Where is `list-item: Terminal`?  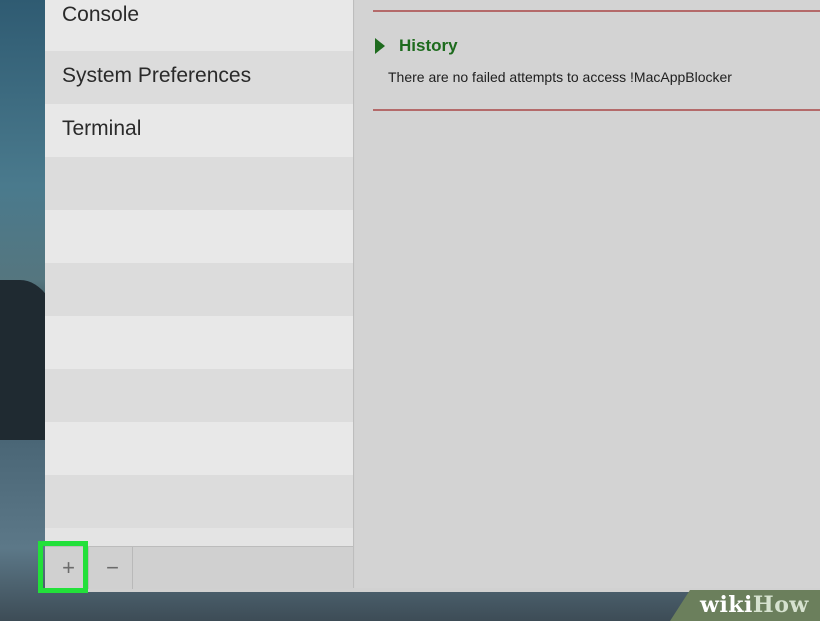
list-item: Terminal is located at coordinates (199, 130).